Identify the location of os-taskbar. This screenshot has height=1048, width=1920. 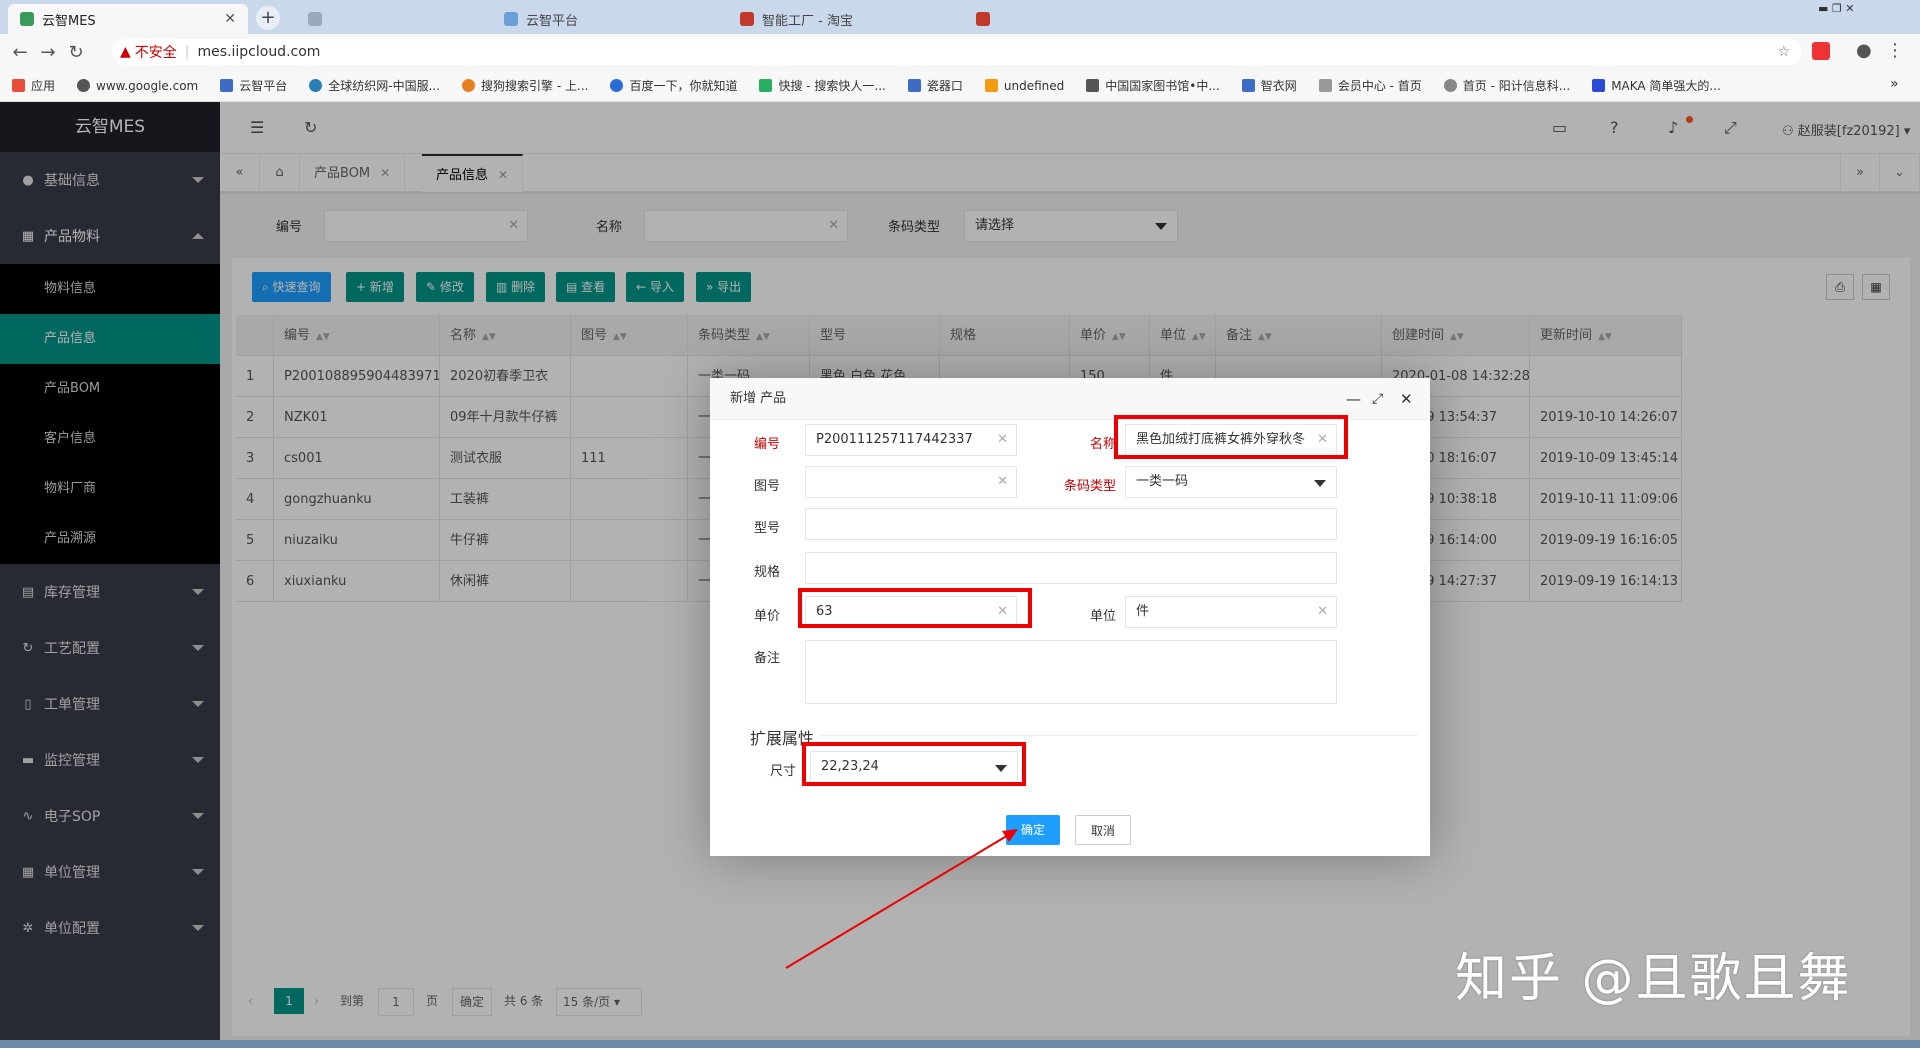
(960, 1044).